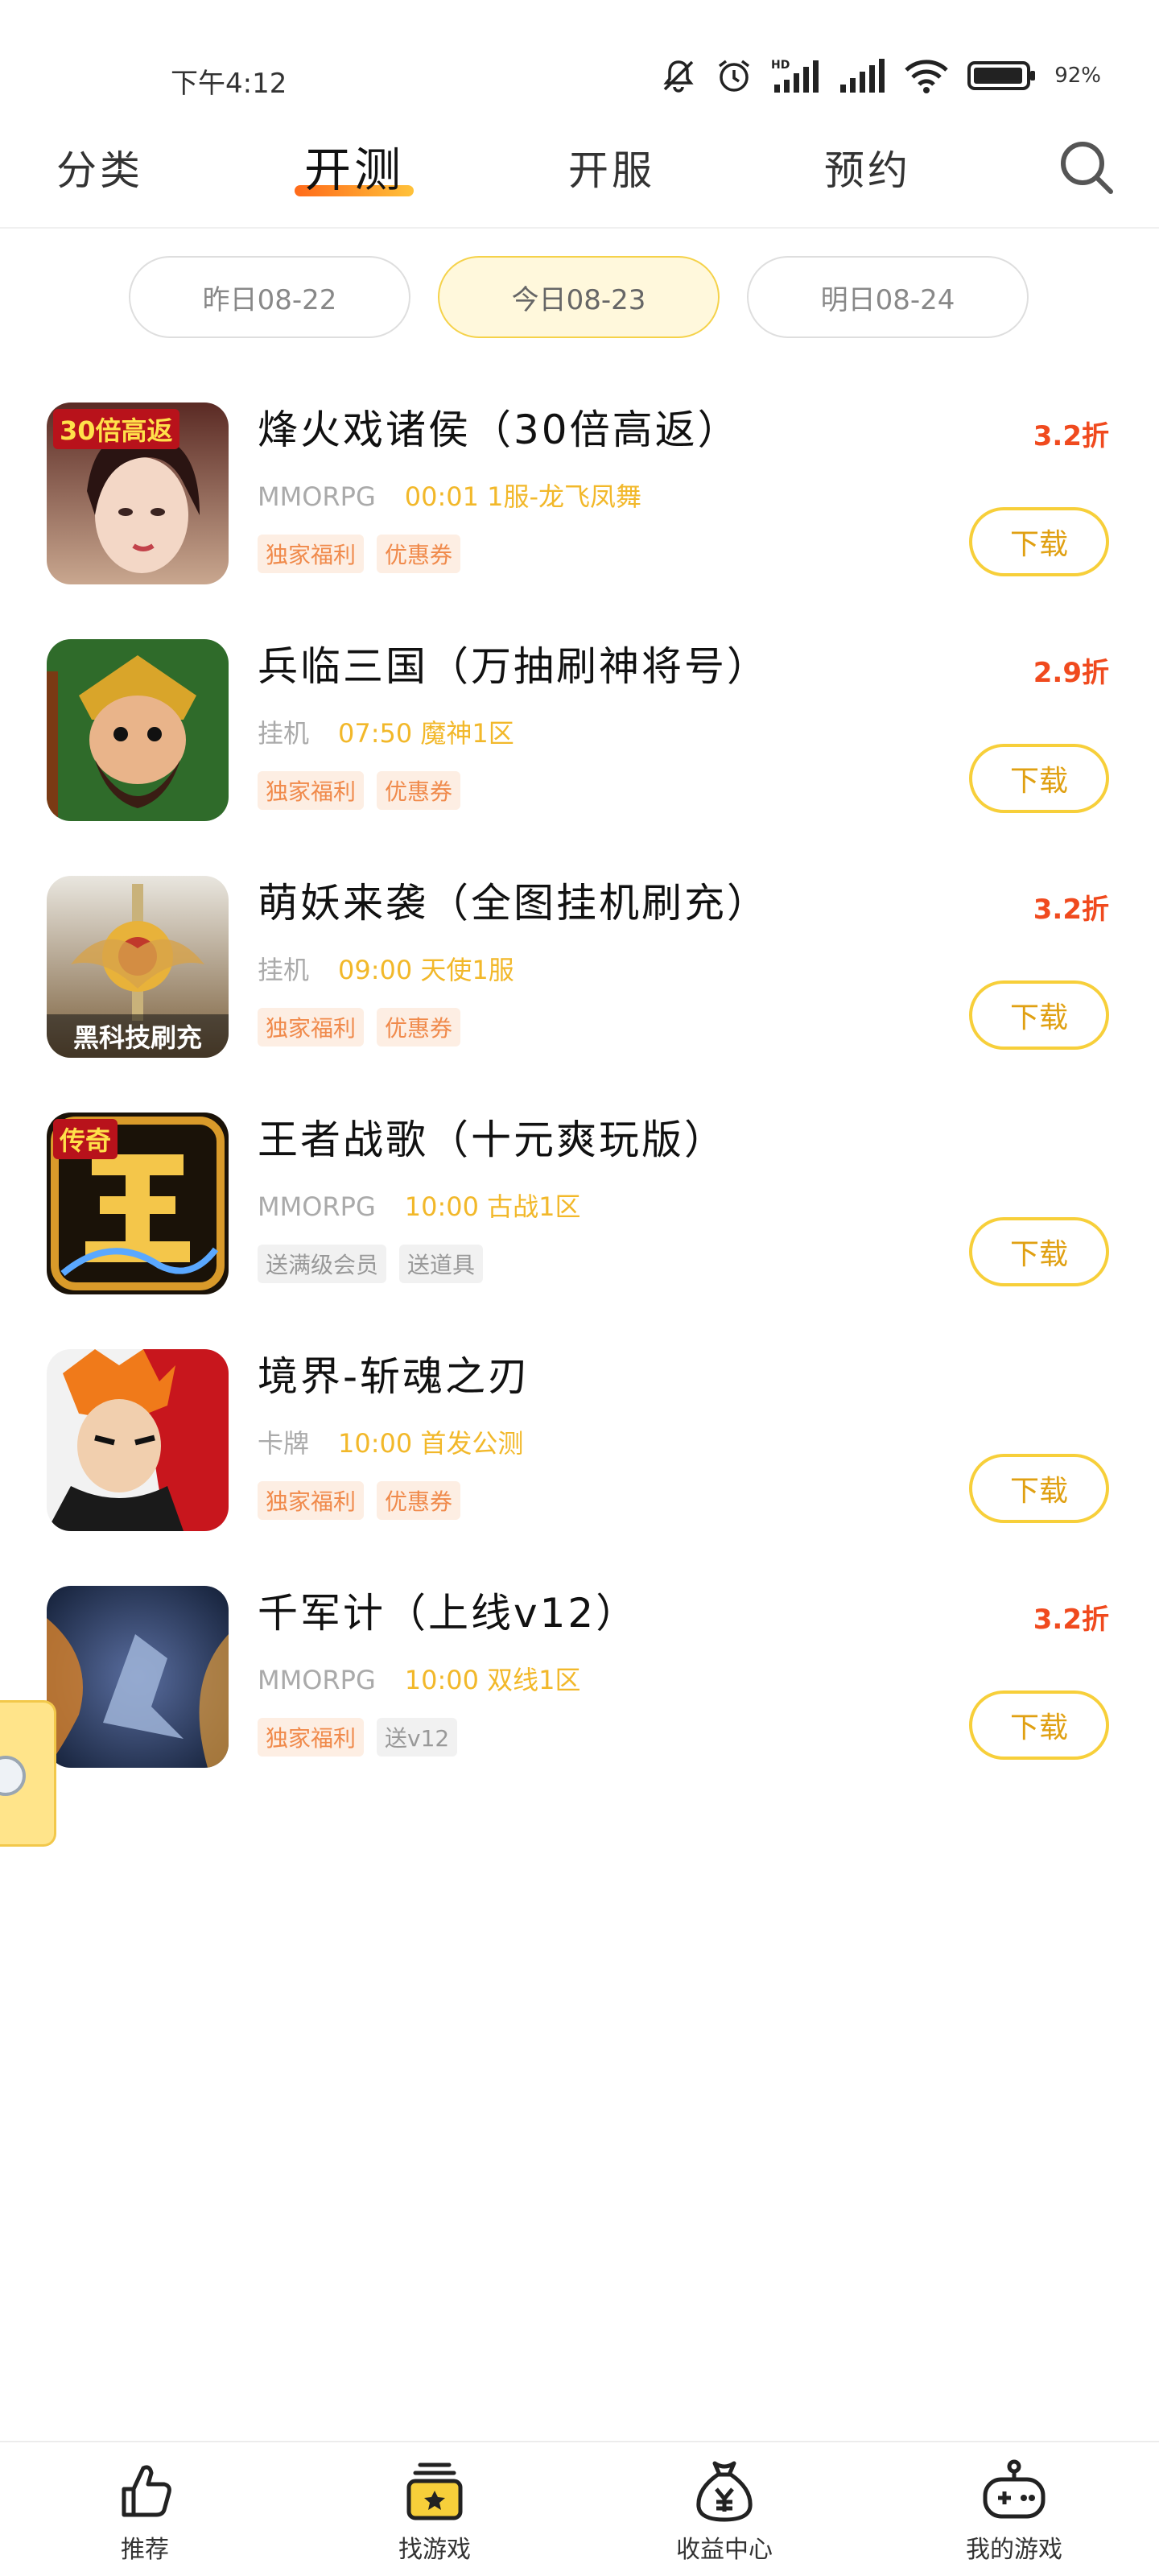  What do you see at coordinates (724, 2550) in the screenshot?
I see `bottom-tab-label: 收益中心` at bounding box center [724, 2550].